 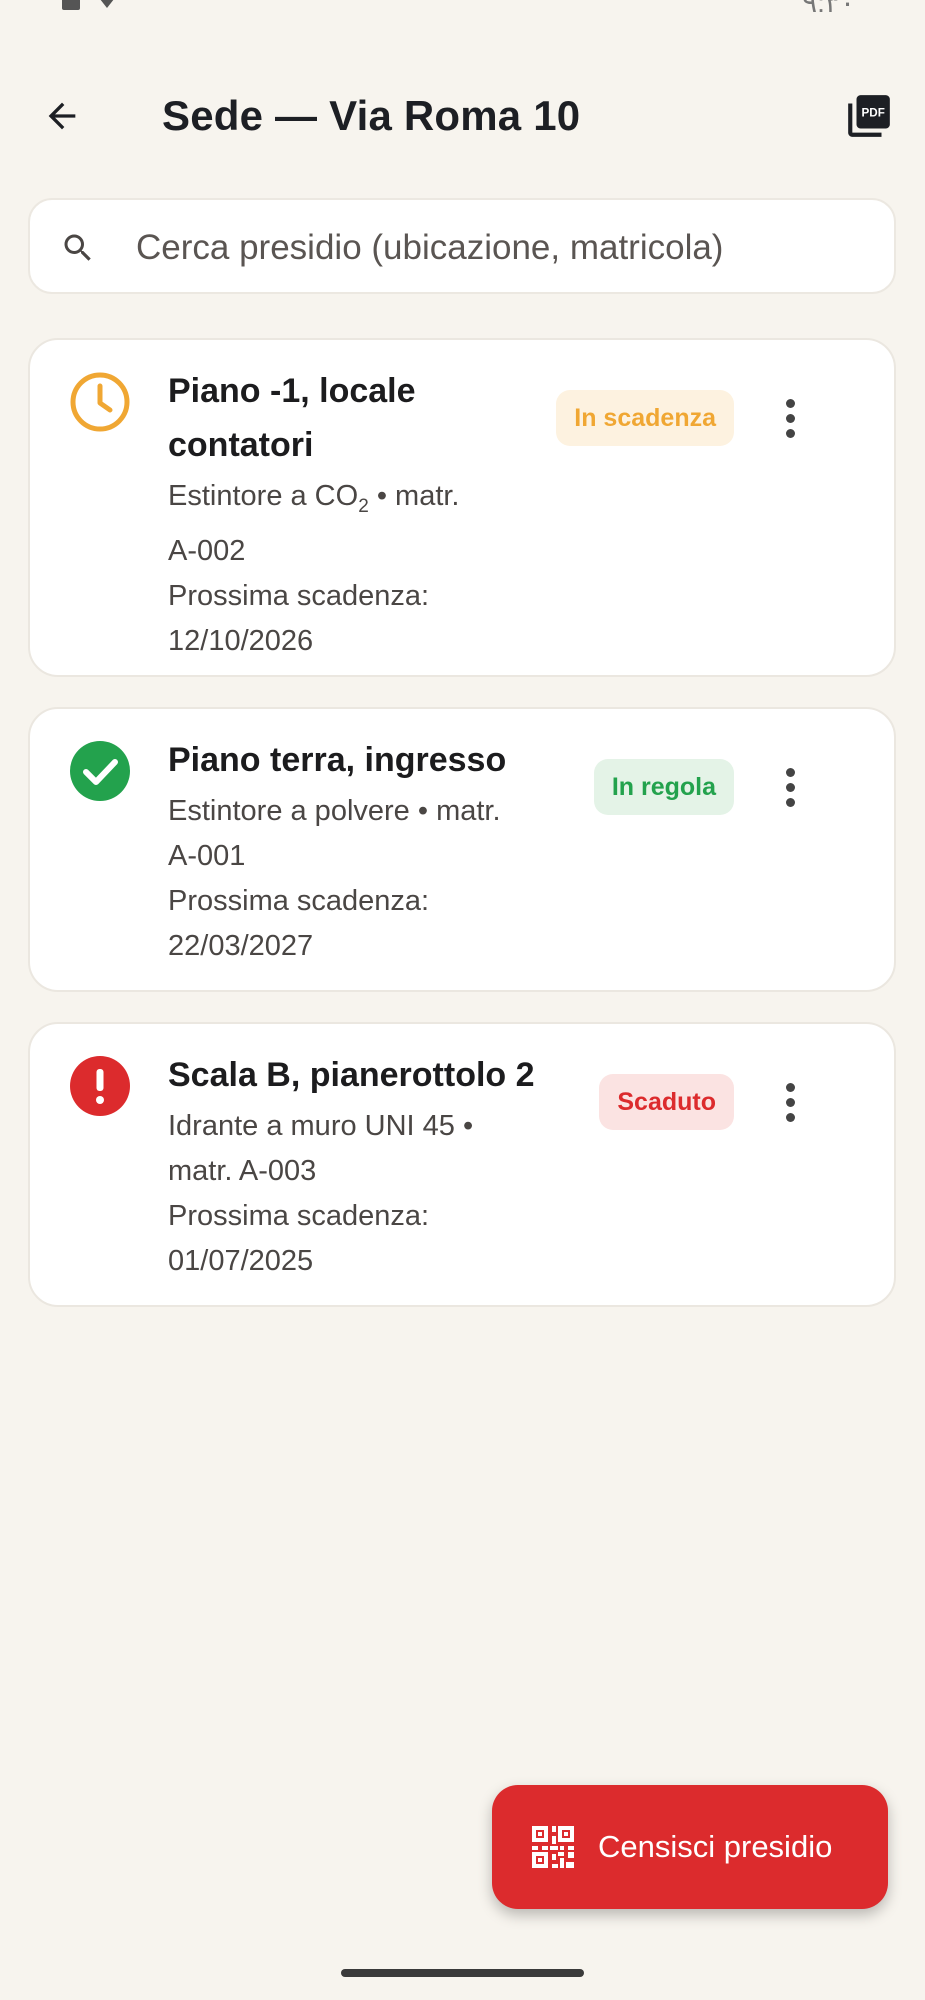 What do you see at coordinates (337, 760) in the screenshot?
I see `item-title: Piano terra, ingresso` at bounding box center [337, 760].